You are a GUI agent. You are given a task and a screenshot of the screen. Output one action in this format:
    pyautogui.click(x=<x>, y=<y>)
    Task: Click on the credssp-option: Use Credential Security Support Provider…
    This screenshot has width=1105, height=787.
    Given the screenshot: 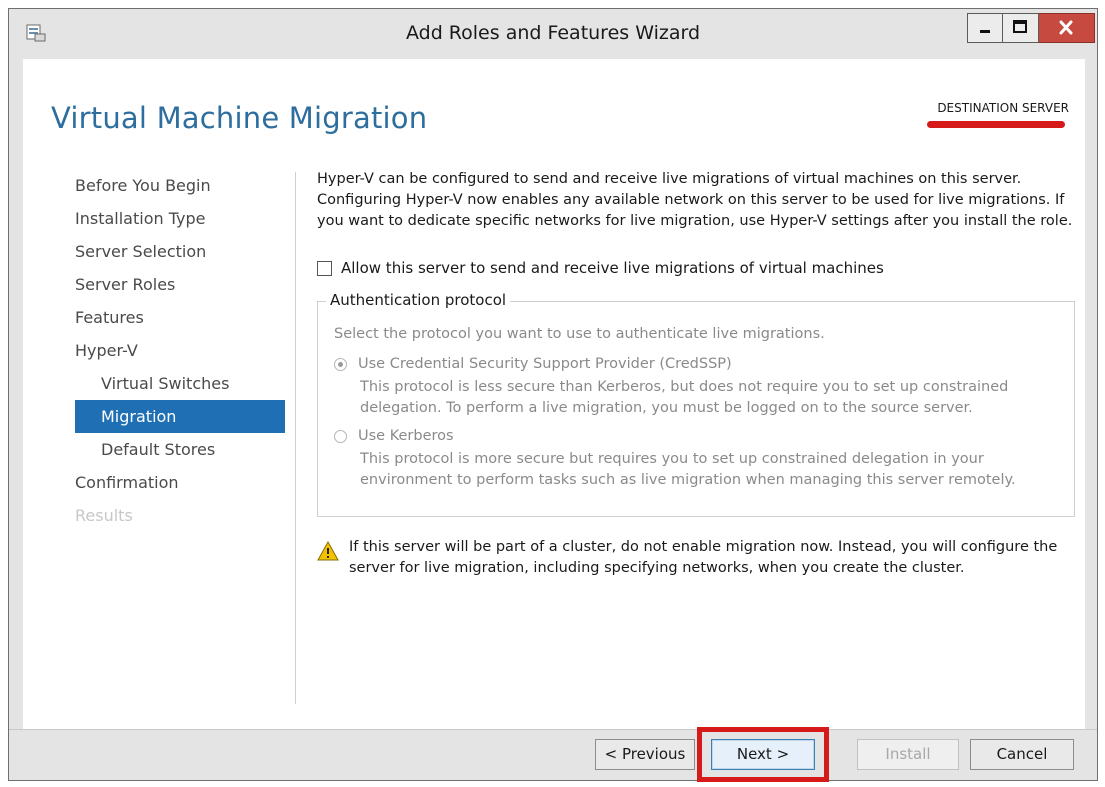 What is the action you would take?
    pyautogui.click(x=533, y=364)
    